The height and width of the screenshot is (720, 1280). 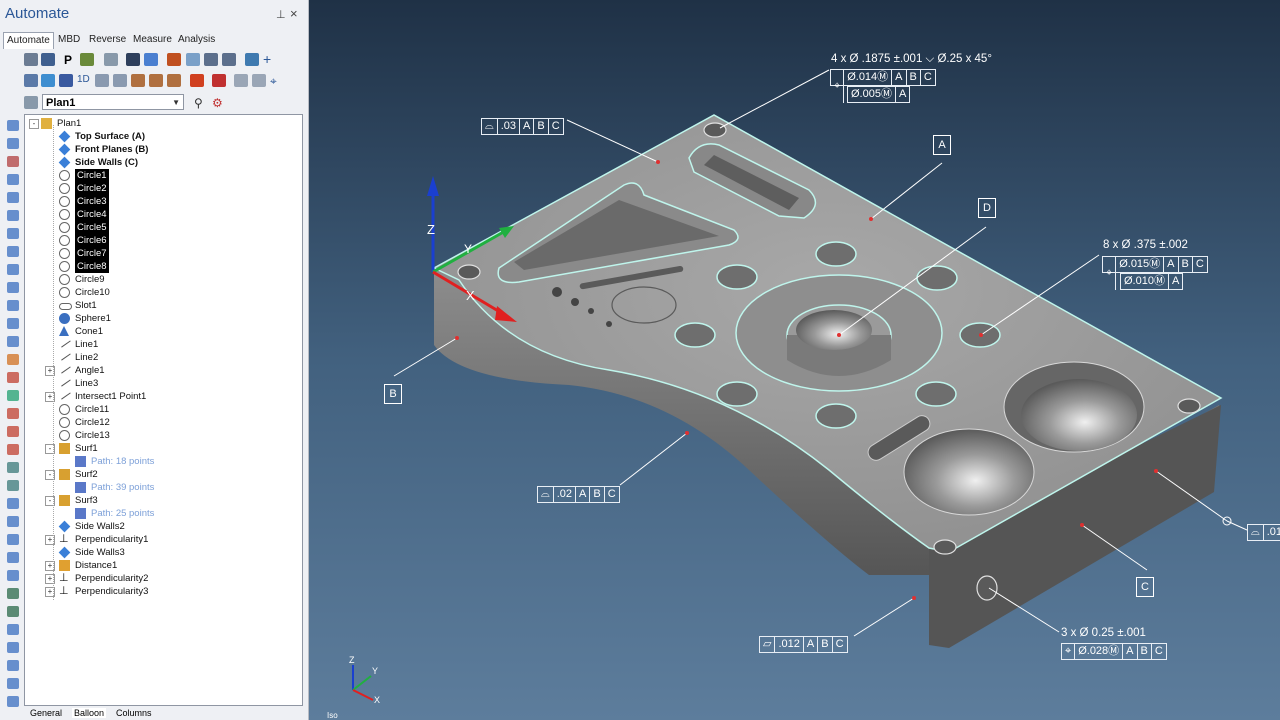 What do you see at coordinates (160, 227) in the screenshot?
I see `tree-item: Circle5` at bounding box center [160, 227].